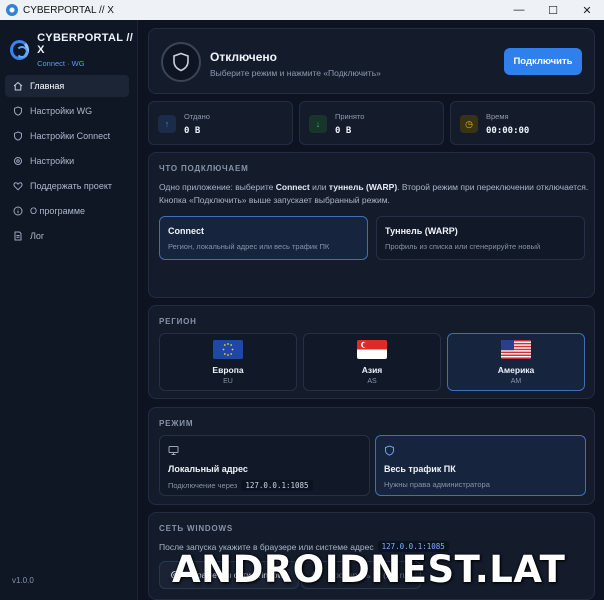 Image resolution: width=604 pixels, height=600 pixels. What do you see at coordinates (47, 86) in the screenshot?
I see `sidebar-item-label: Главная` at bounding box center [47, 86].